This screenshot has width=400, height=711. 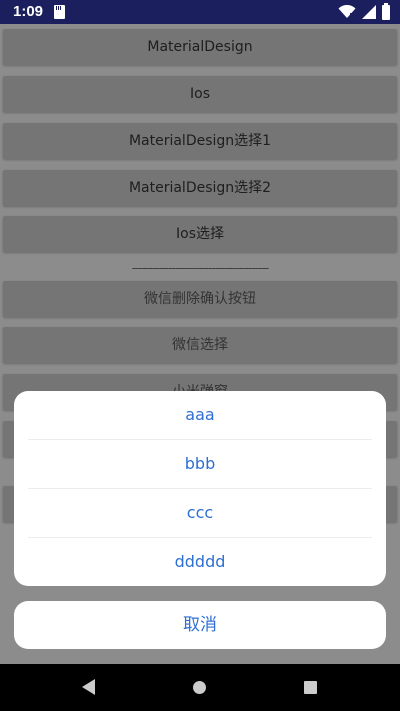 What do you see at coordinates (200, 415) in the screenshot?
I see `action-item-aaa: aaa` at bounding box center [200, 415].